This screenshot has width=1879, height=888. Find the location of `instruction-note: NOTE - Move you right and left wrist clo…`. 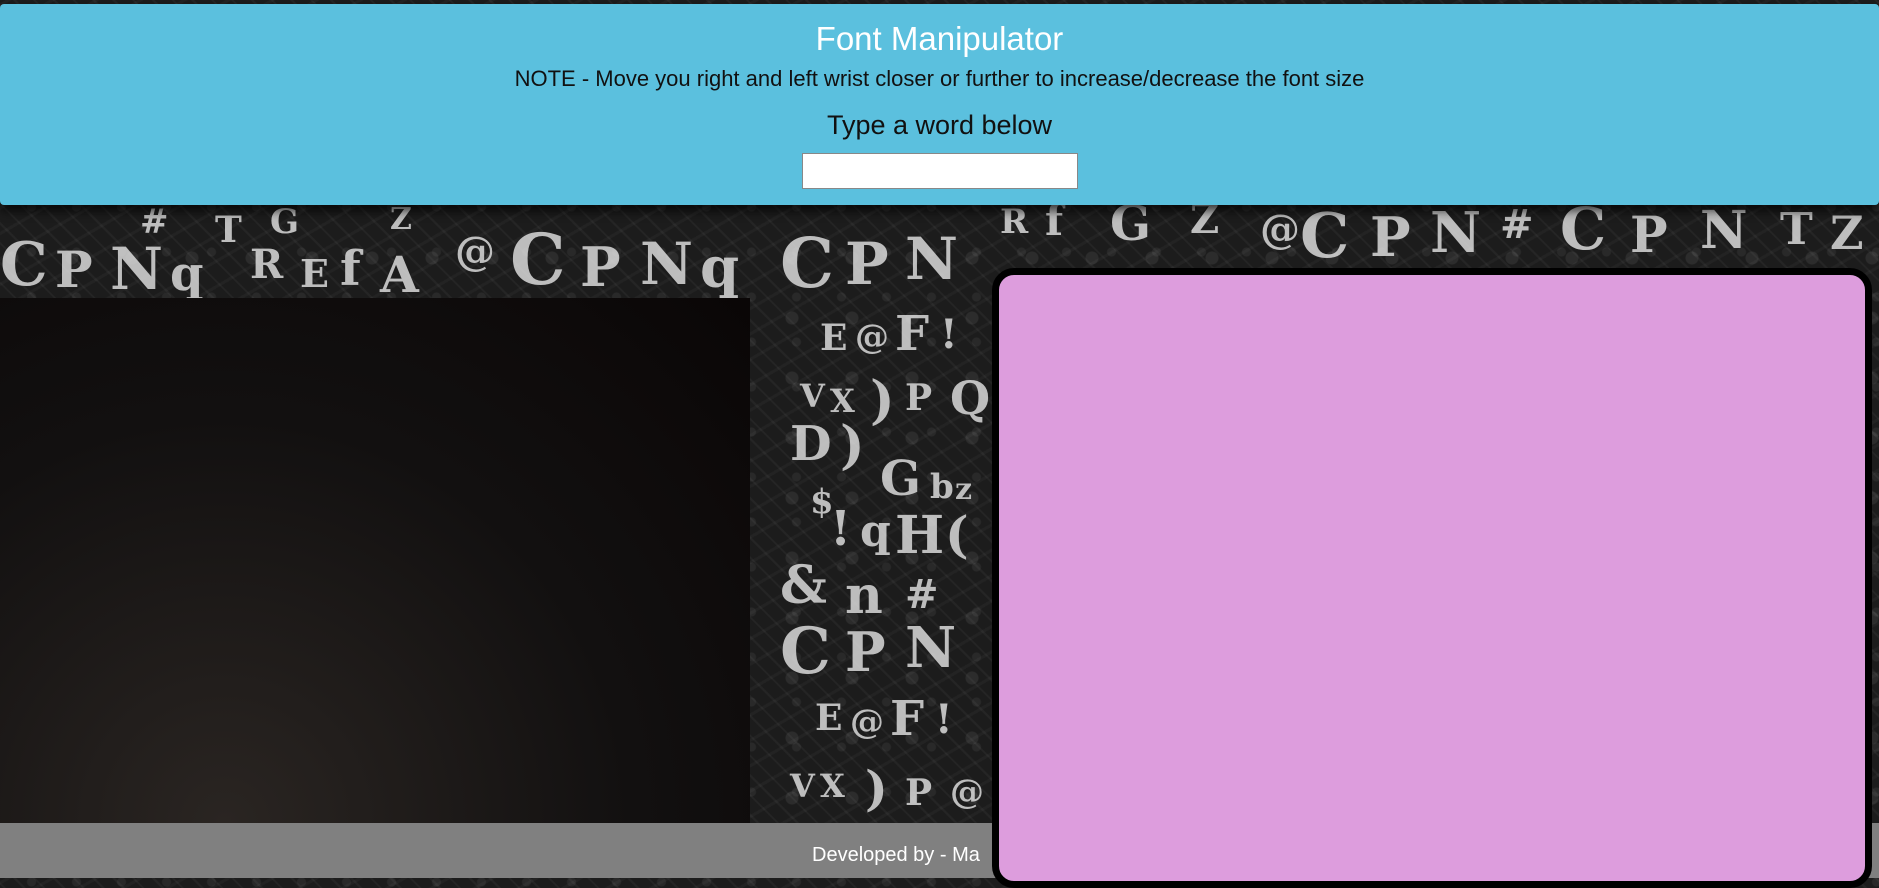

instruction-note: NOTE - Move you right and left wrist clo… is located at coordinates (939, 78).